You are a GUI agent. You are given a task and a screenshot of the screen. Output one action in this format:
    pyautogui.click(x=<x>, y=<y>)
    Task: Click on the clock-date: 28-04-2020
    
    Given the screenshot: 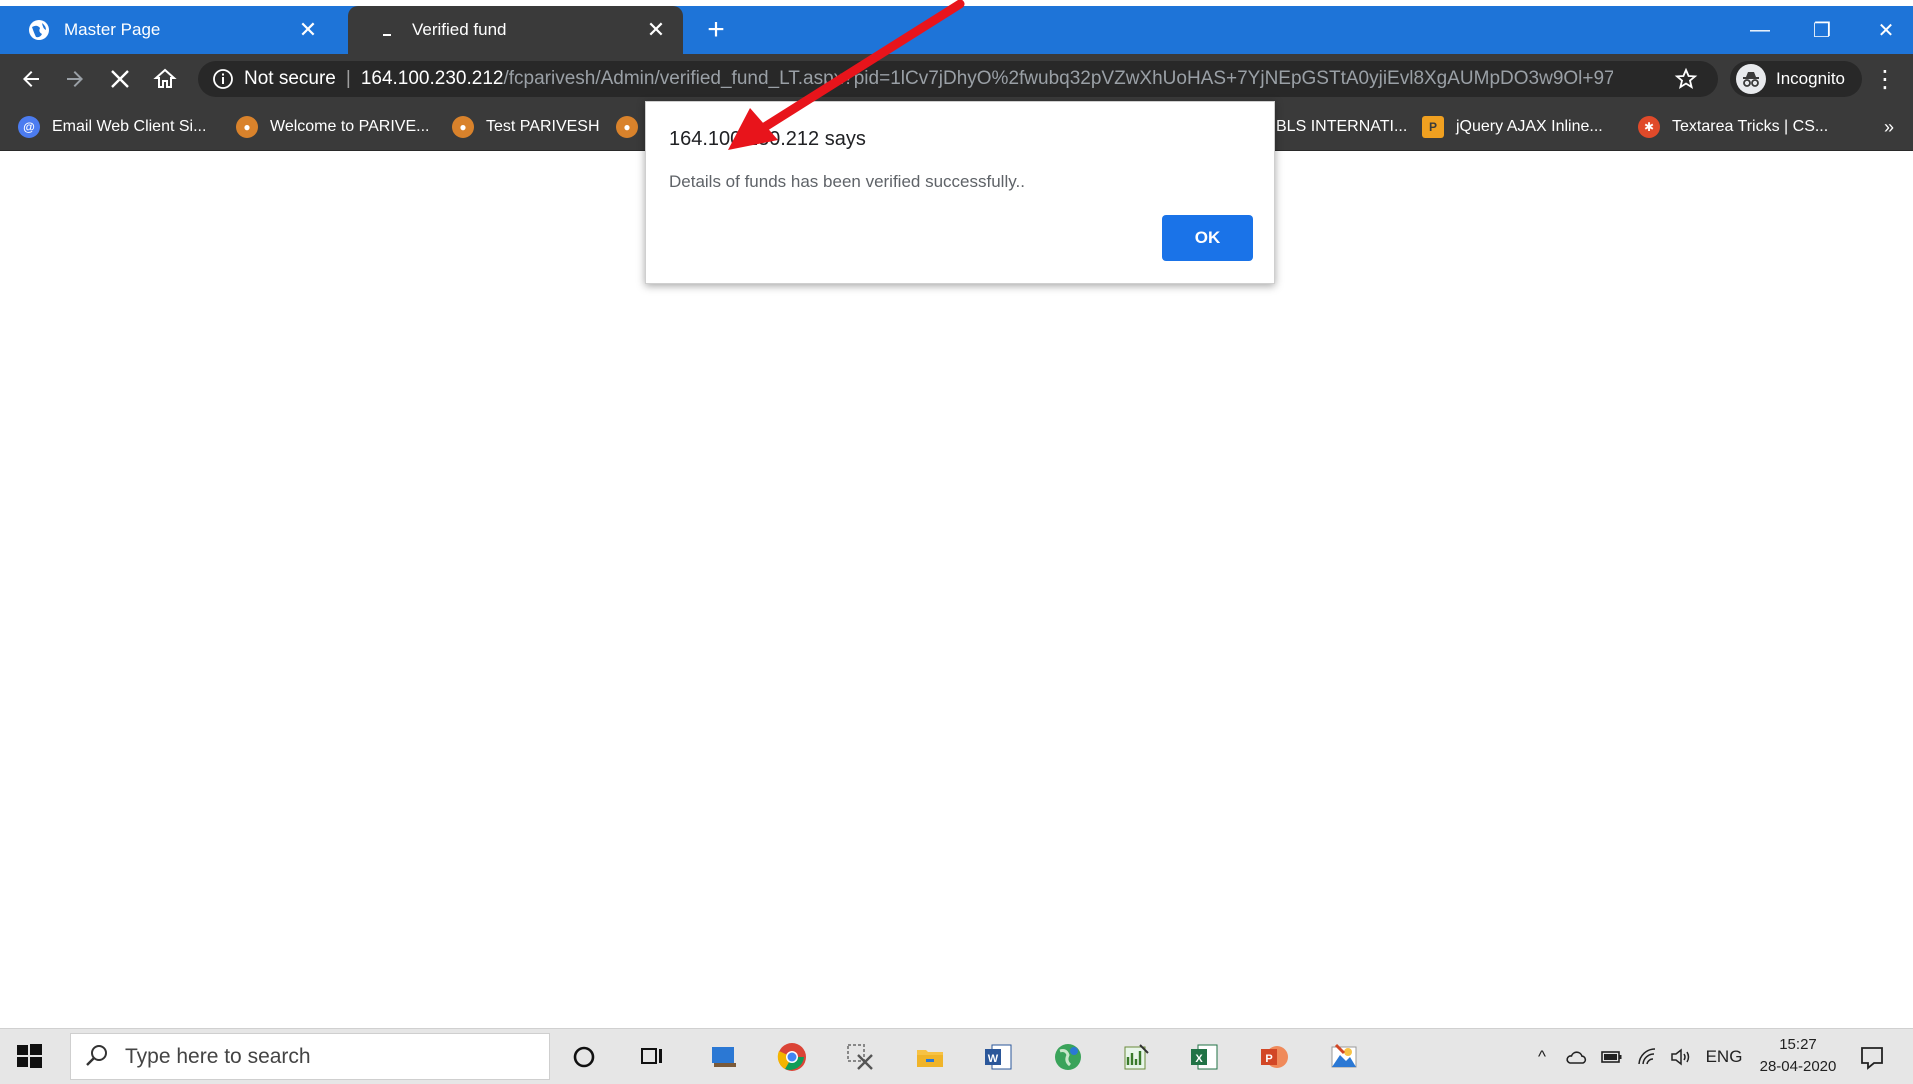 What is the action you would take?
    pyautogui.click(x=1798, y=1066)
    